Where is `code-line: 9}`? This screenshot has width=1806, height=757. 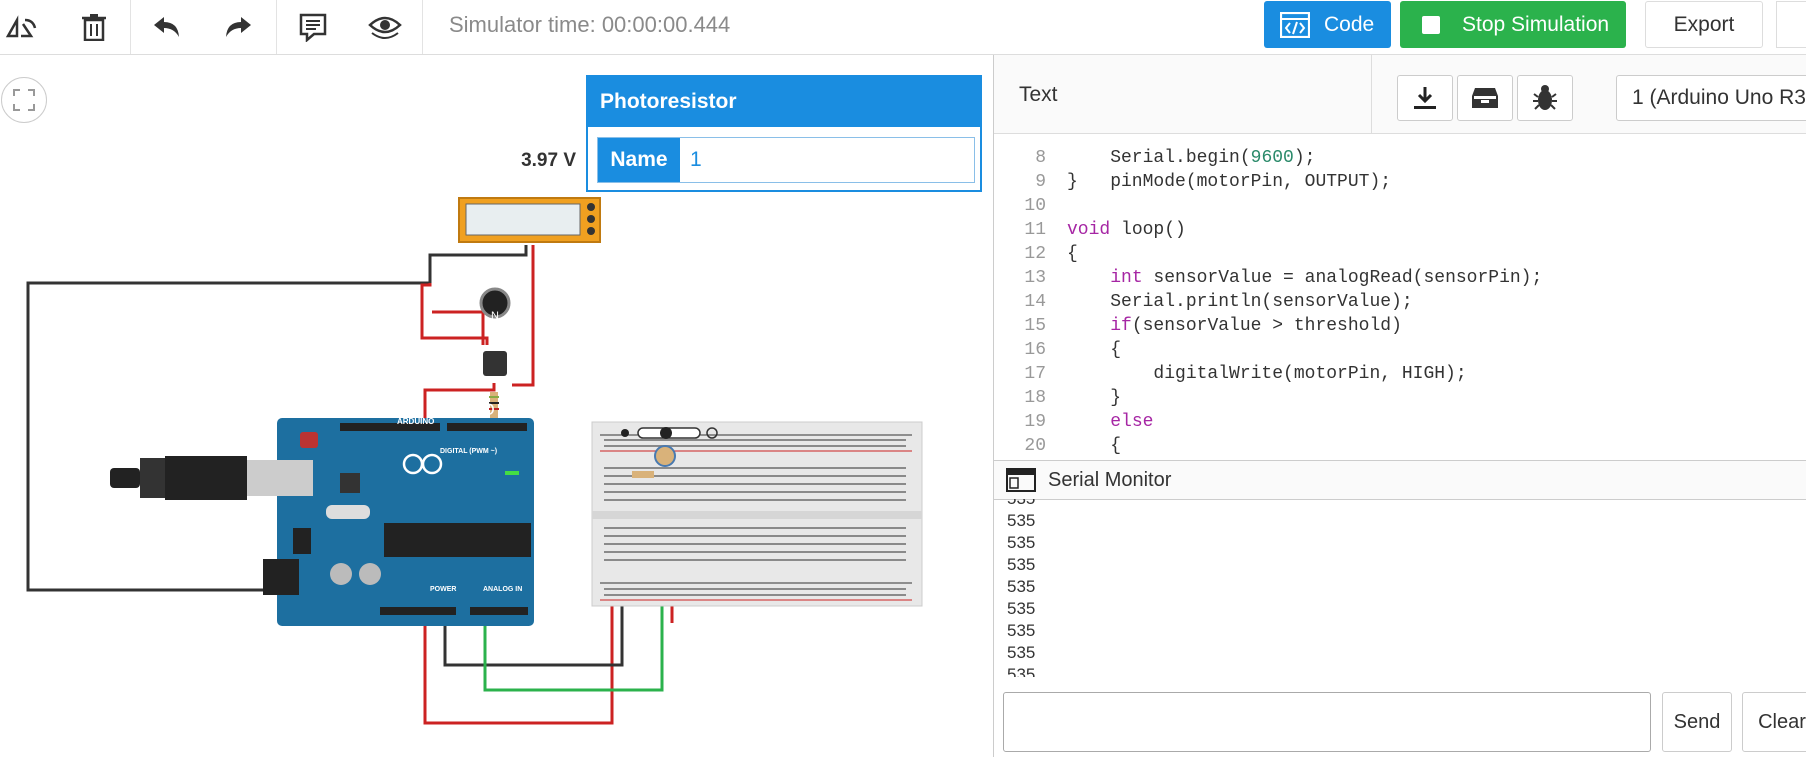 code-line: 9} is located at coordinates (1400, 182).